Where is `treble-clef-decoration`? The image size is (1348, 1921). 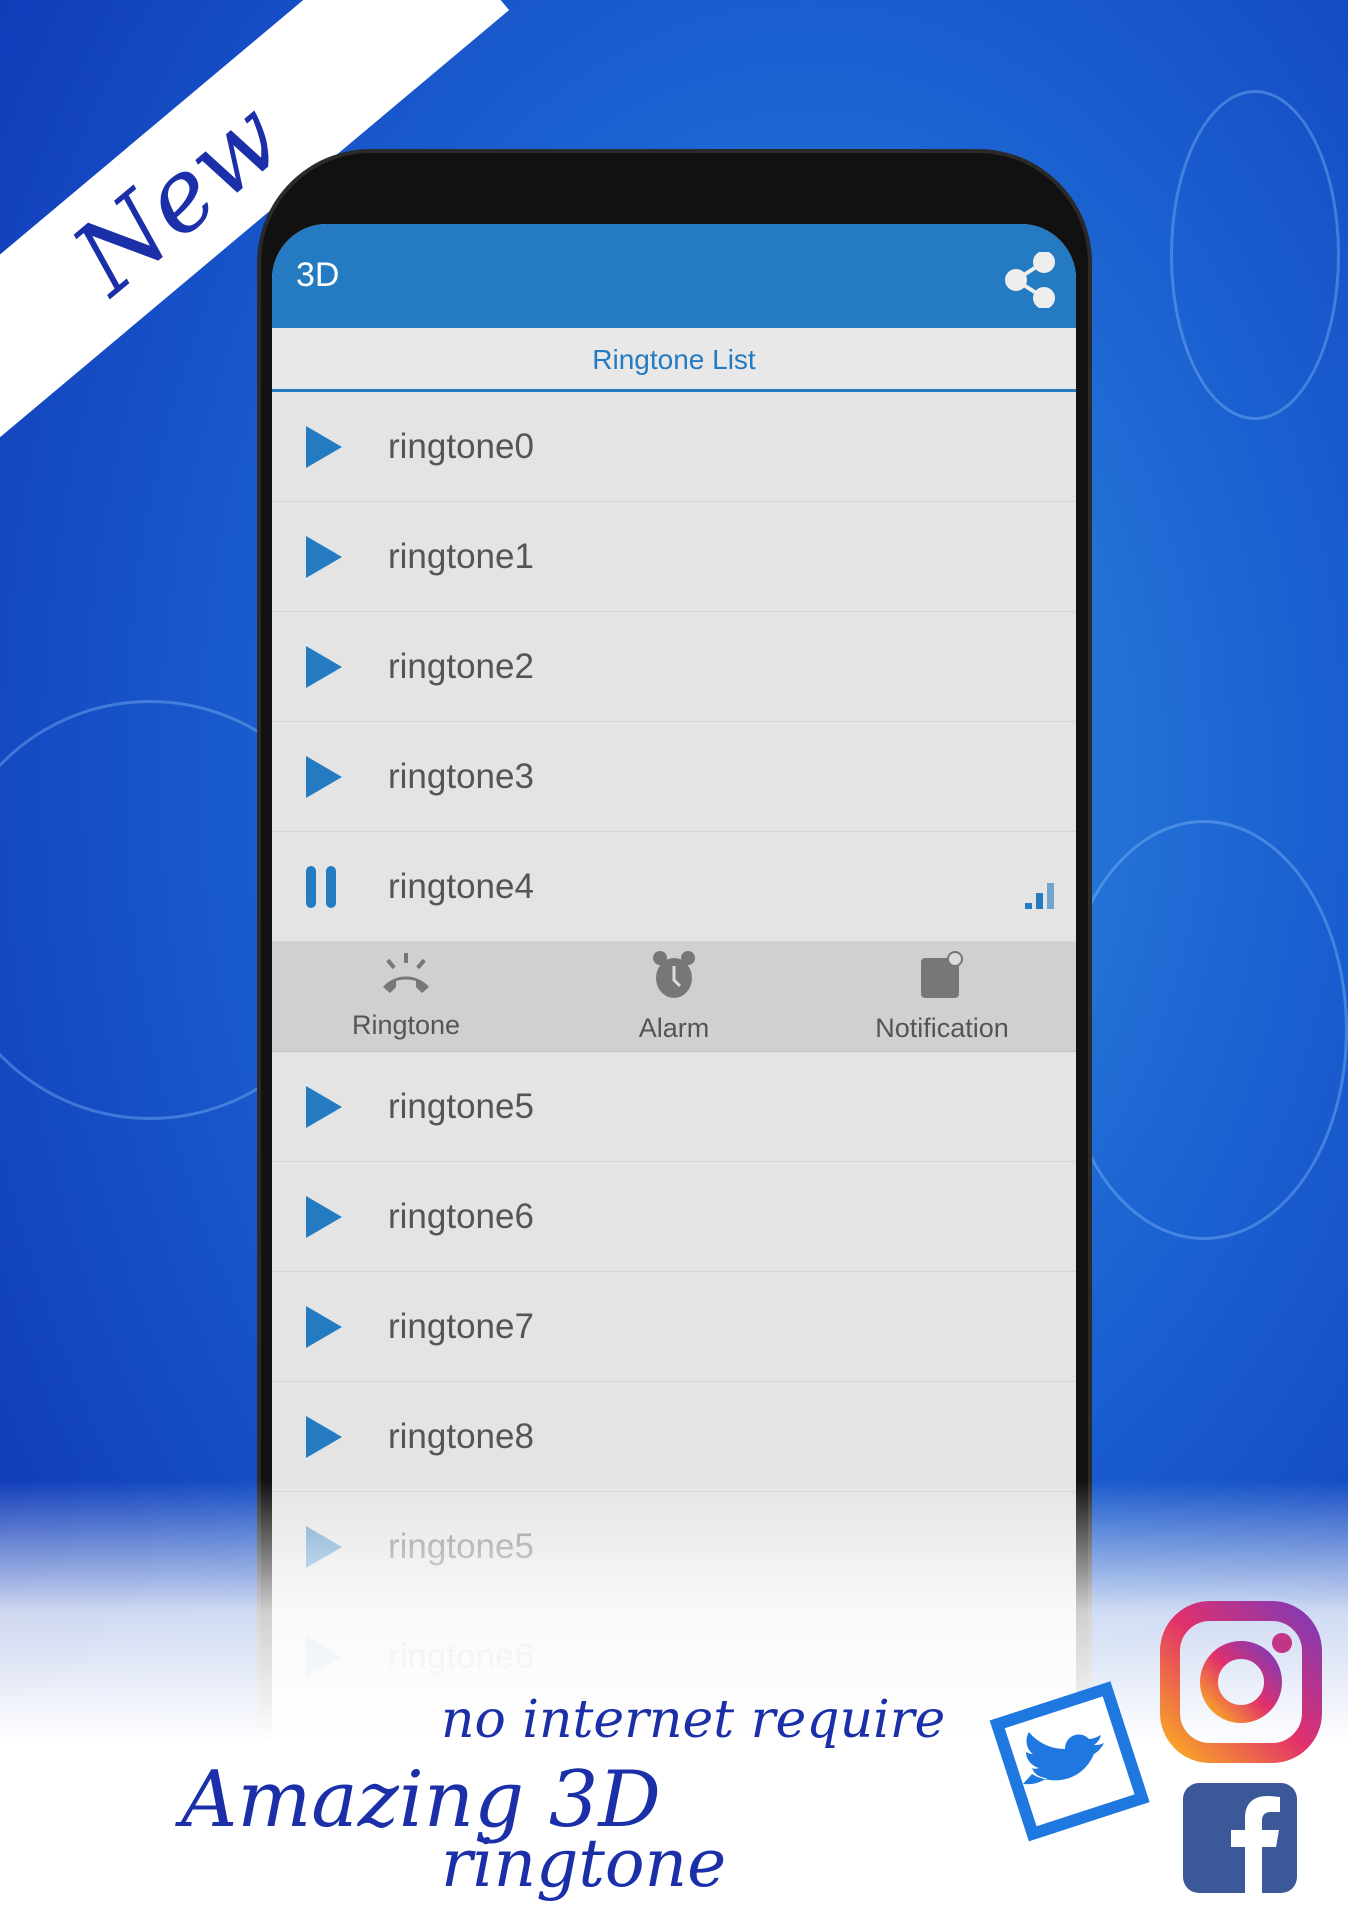 treble-clef-decoration is located at coordinates (1255, 255).